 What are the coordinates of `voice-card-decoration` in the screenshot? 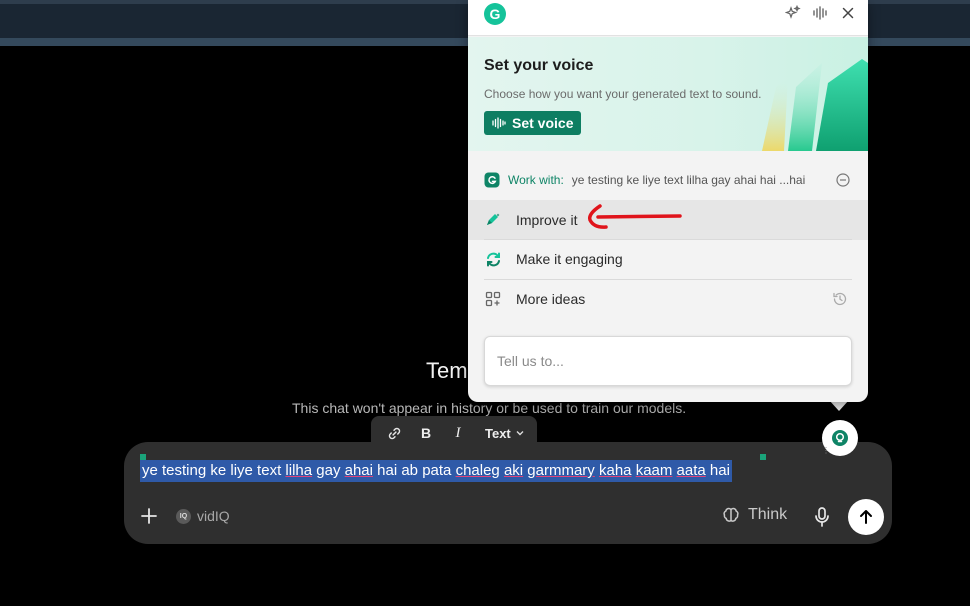 It's located at (815, 105).